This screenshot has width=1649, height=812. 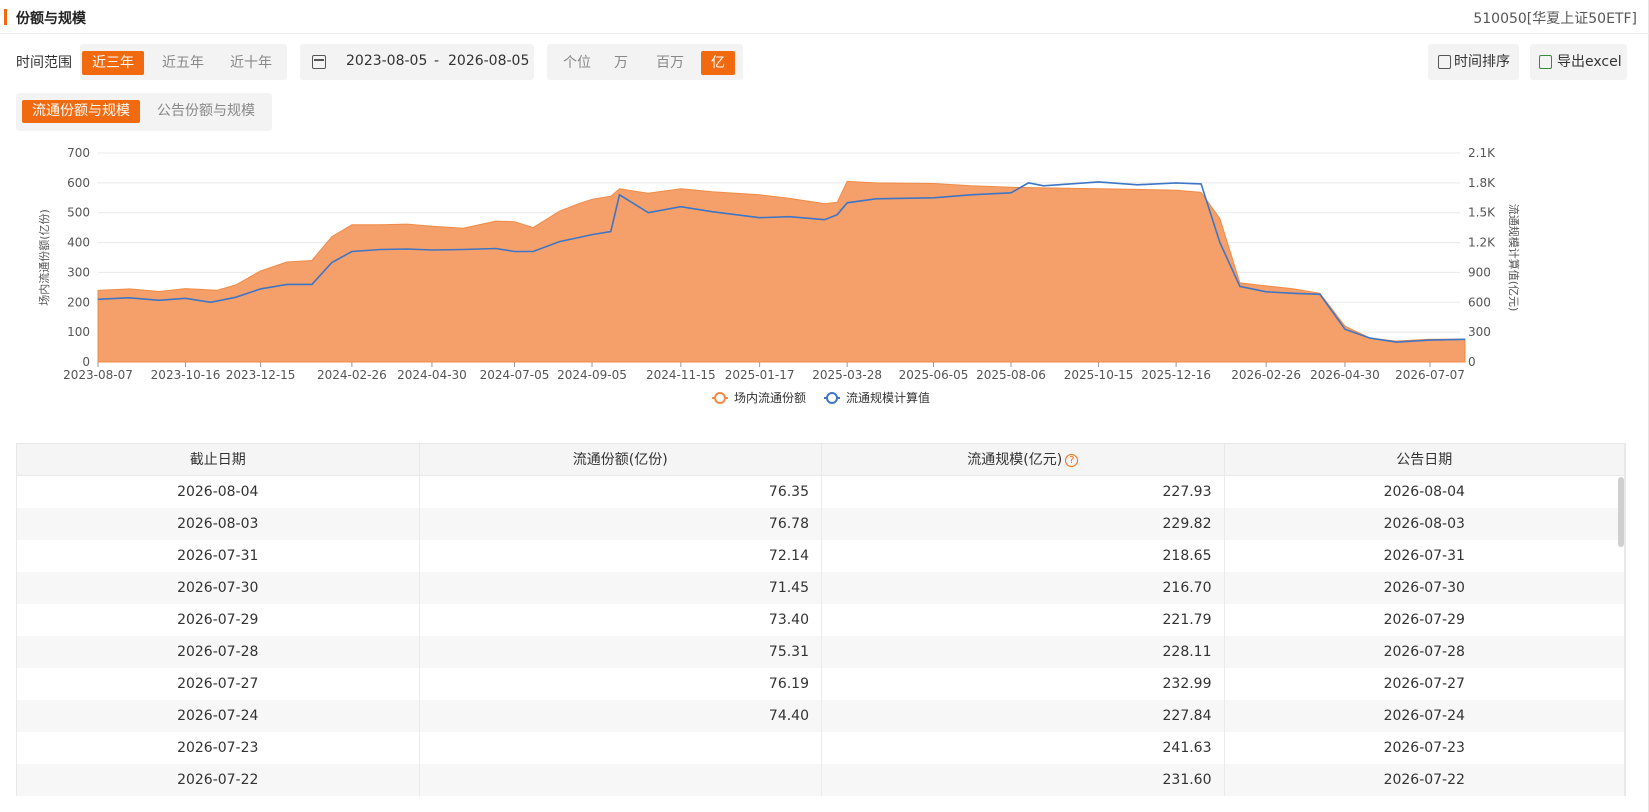 What do you see at coordinates (5, 17) in the screenshot?
I see `title-accent` at bounding box center [5, 17].